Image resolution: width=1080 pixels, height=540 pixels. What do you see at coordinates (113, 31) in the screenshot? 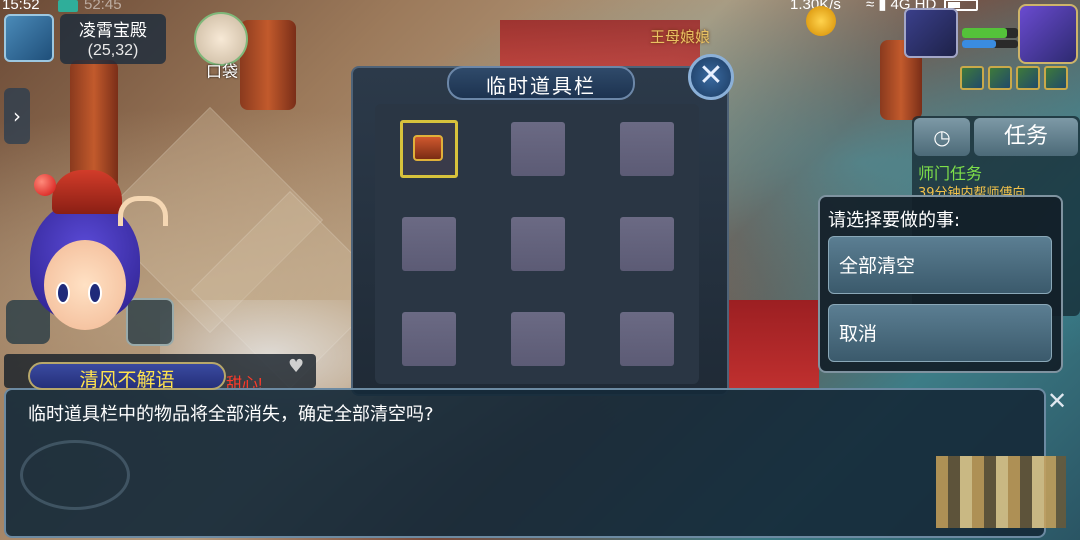
I see `location-name: 凌霄宝殿` at bounding box center [113, 31].